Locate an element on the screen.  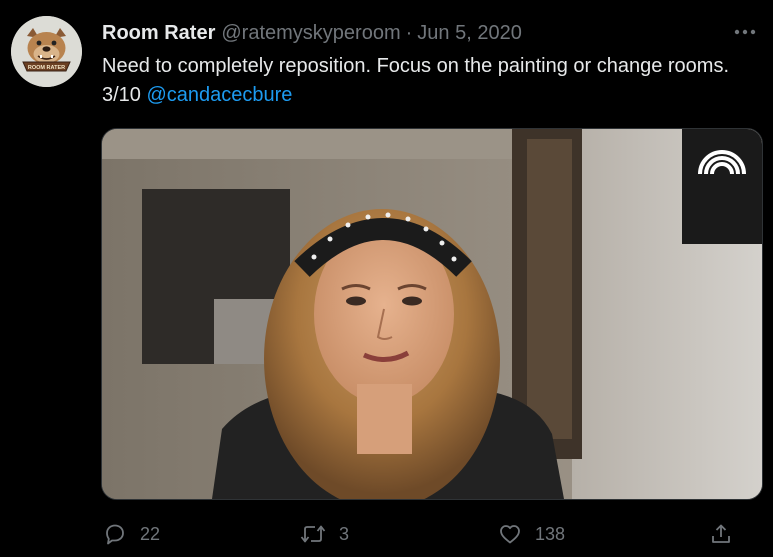
reply-count: 22 is located at coordinates (150, 533).